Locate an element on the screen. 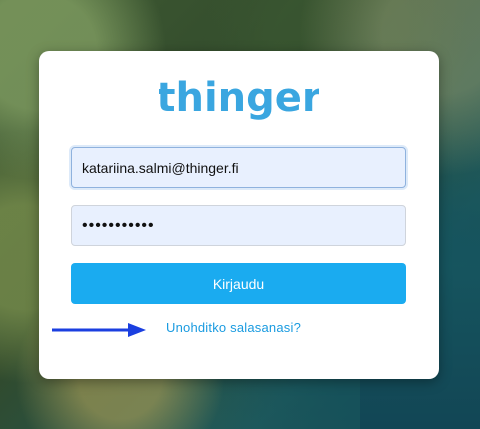 This screenshot has height=429, width=480. logo-wordmark: thinger is located at coordinates (239, 98).